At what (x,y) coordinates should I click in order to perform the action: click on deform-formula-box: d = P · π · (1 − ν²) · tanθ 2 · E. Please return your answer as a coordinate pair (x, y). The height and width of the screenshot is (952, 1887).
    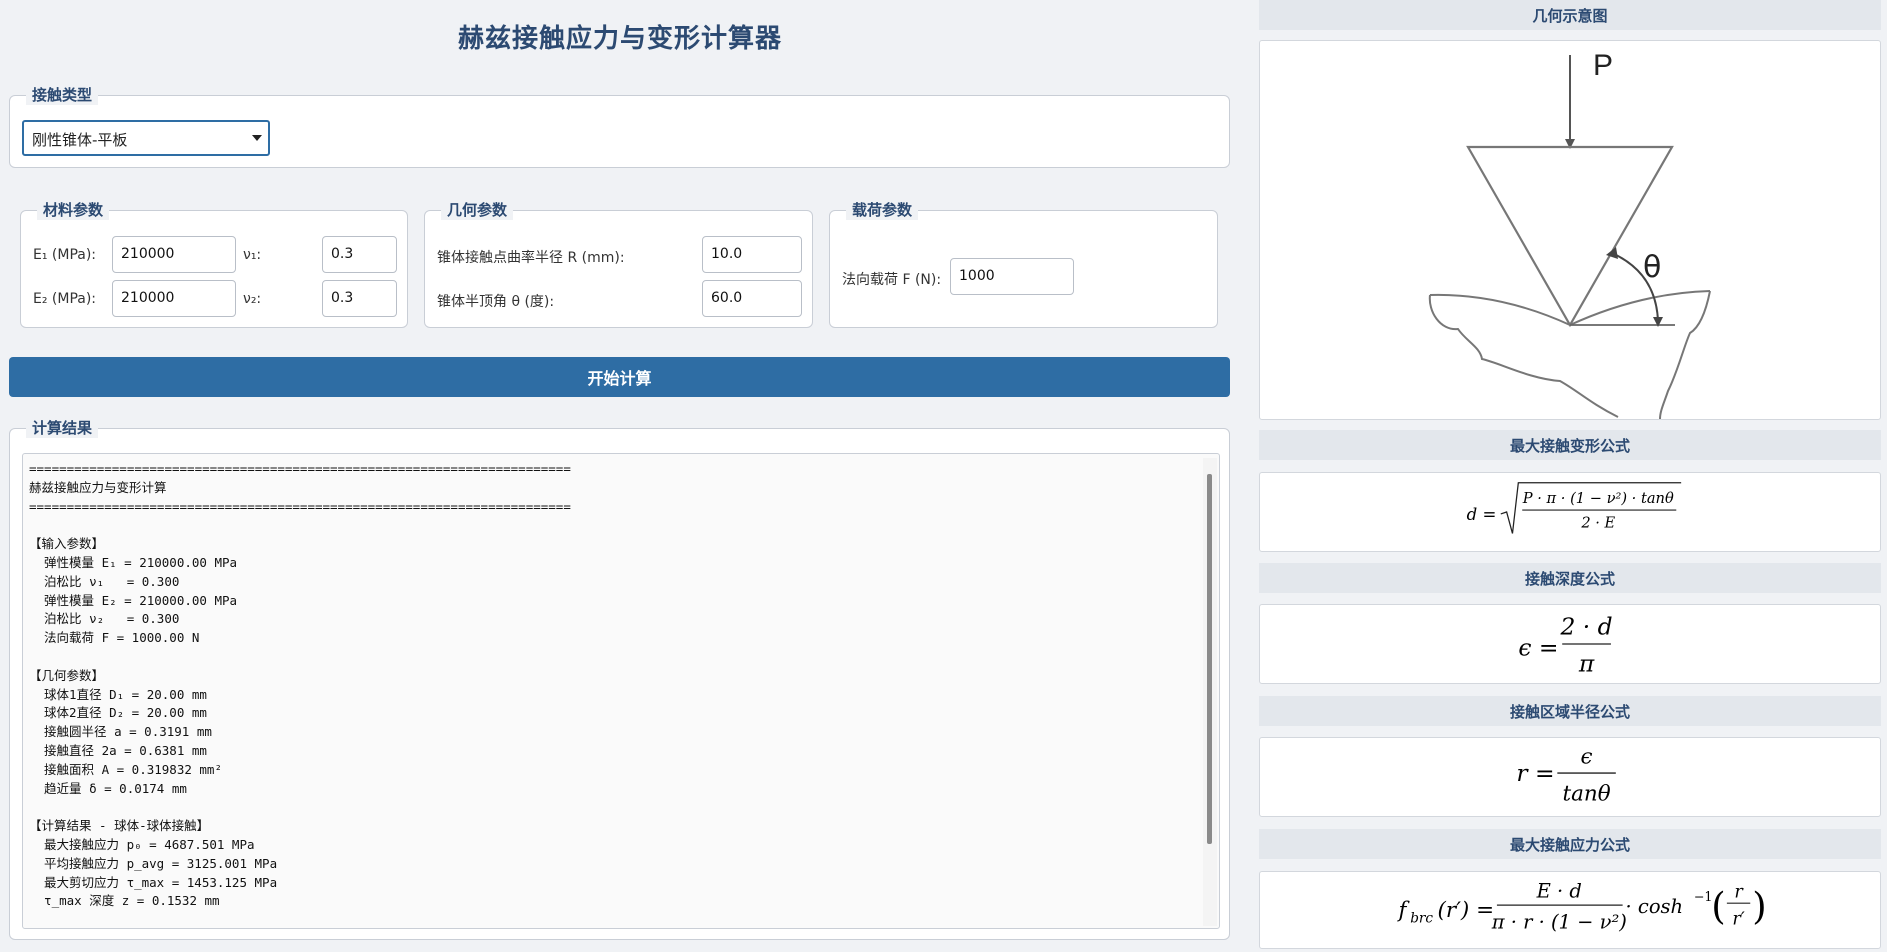
    Looking at the image, I should click on (1570, 512).